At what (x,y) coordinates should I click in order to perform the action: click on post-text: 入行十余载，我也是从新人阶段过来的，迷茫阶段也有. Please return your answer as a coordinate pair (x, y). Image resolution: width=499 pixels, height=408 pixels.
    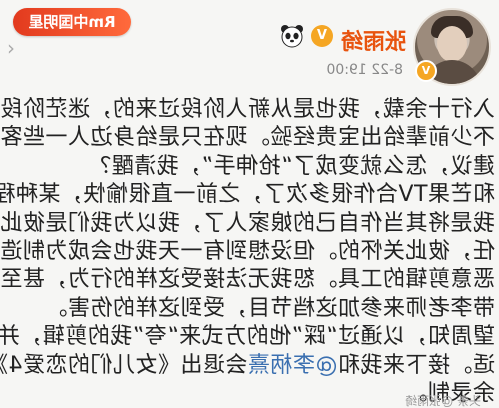
    Looking at the image, I should click on (247, 109).